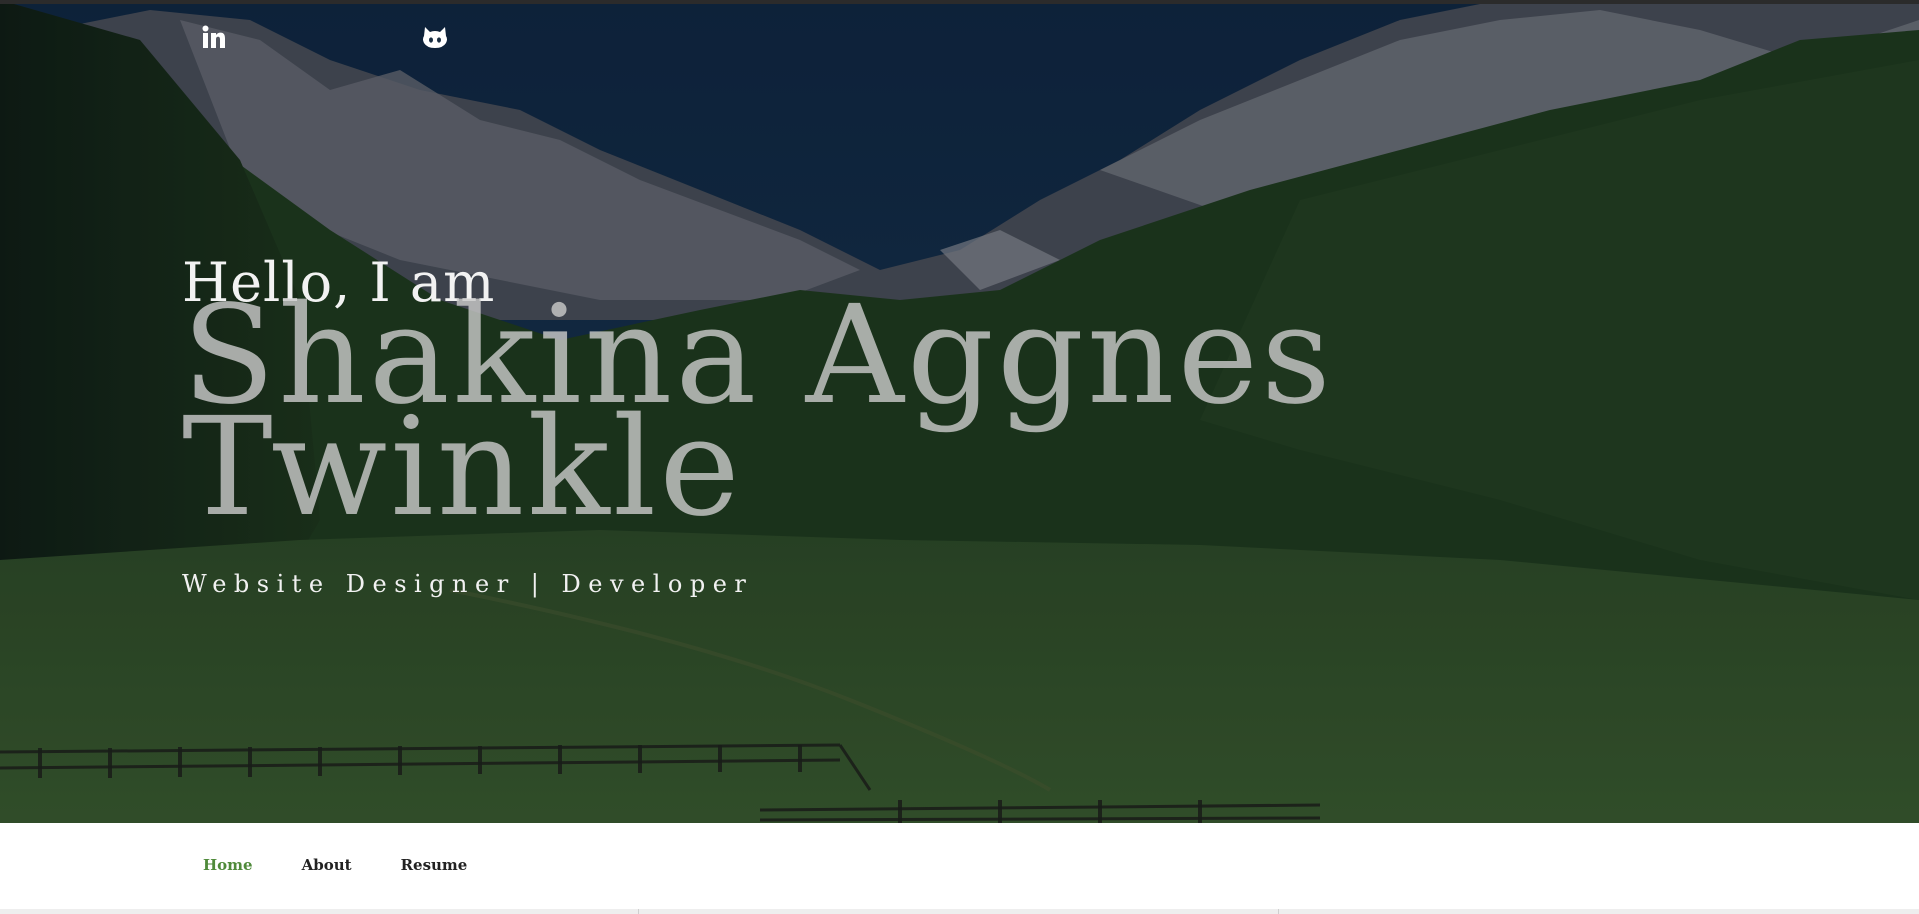 Image resolution: width=1919 pixels, height=914 pixels. Describe the element at coordinates (462, 468) in the screenshot. I see `hero-name-line2: Twinkle` at that location.